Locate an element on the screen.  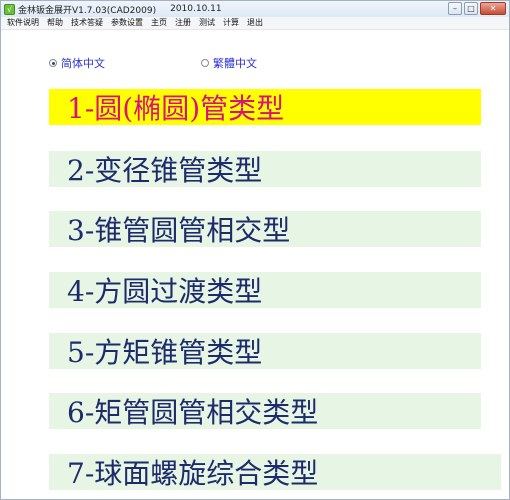
type-button-5: 5-方矩锥管类型 is located at coordinates (265, 351).